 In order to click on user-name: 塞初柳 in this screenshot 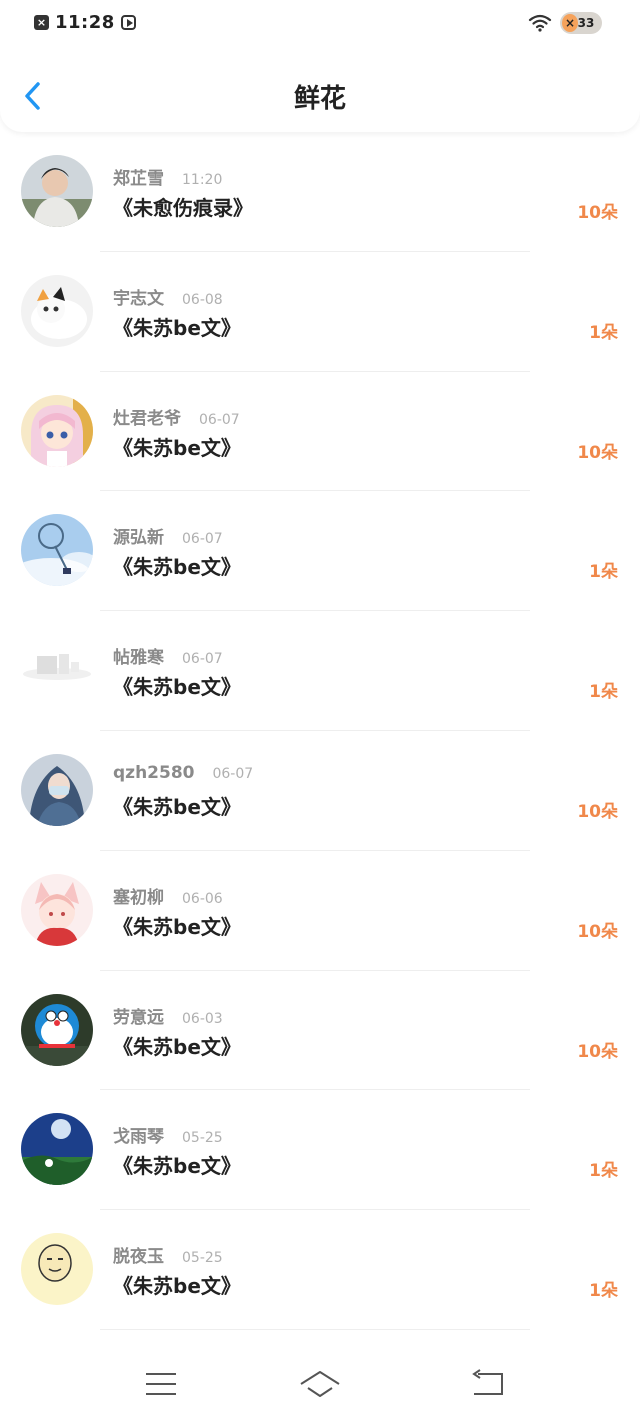, I will do `click(138, 897)`.